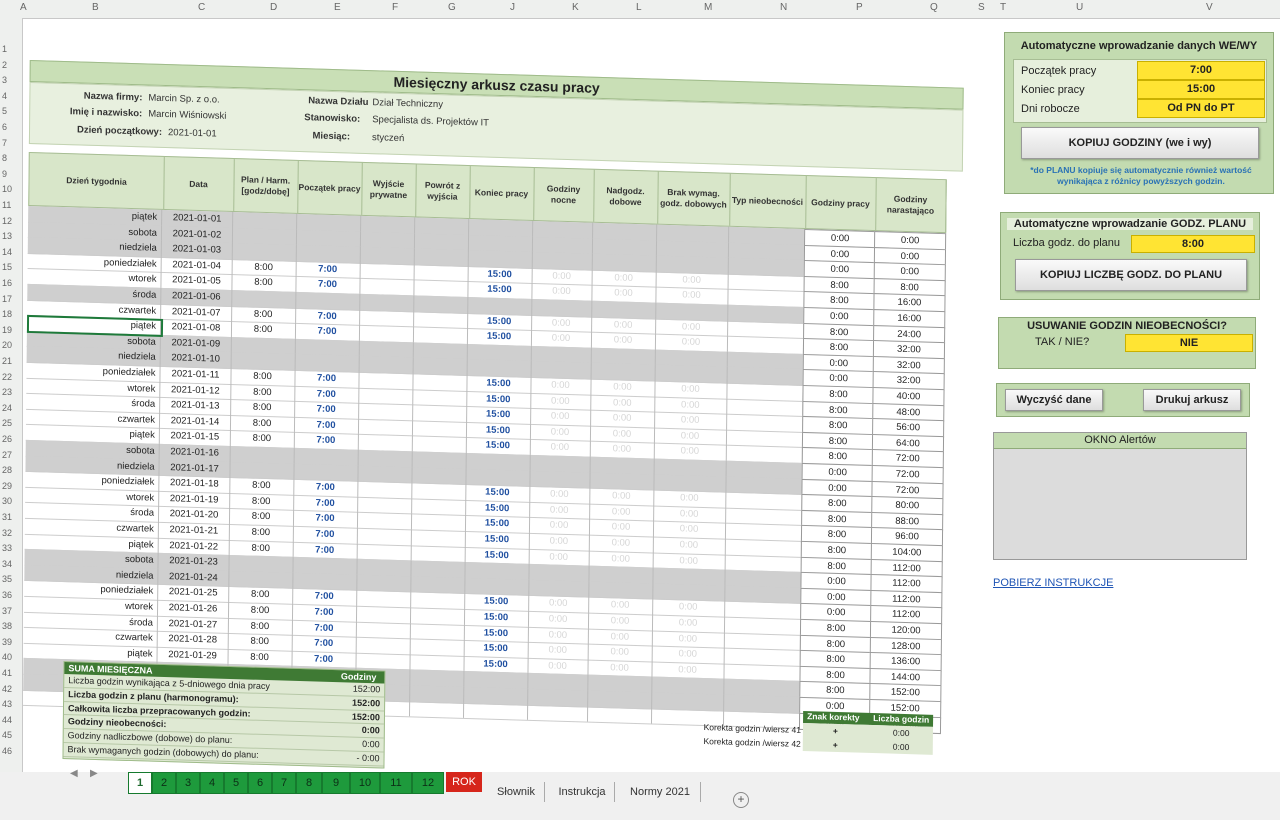  Describe the element at coordinates (639, 7) in the screenshot. I see `column-letter: L` at that location.